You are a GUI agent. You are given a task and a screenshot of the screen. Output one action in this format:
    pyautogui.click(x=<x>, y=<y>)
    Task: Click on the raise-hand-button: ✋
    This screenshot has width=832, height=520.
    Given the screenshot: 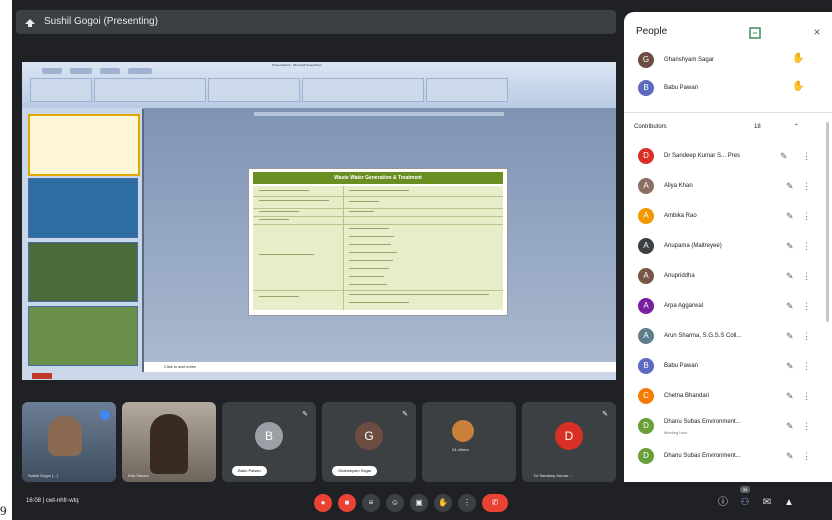 What is the action you would take?
    pyautogui.click(x=443, y=503)
    